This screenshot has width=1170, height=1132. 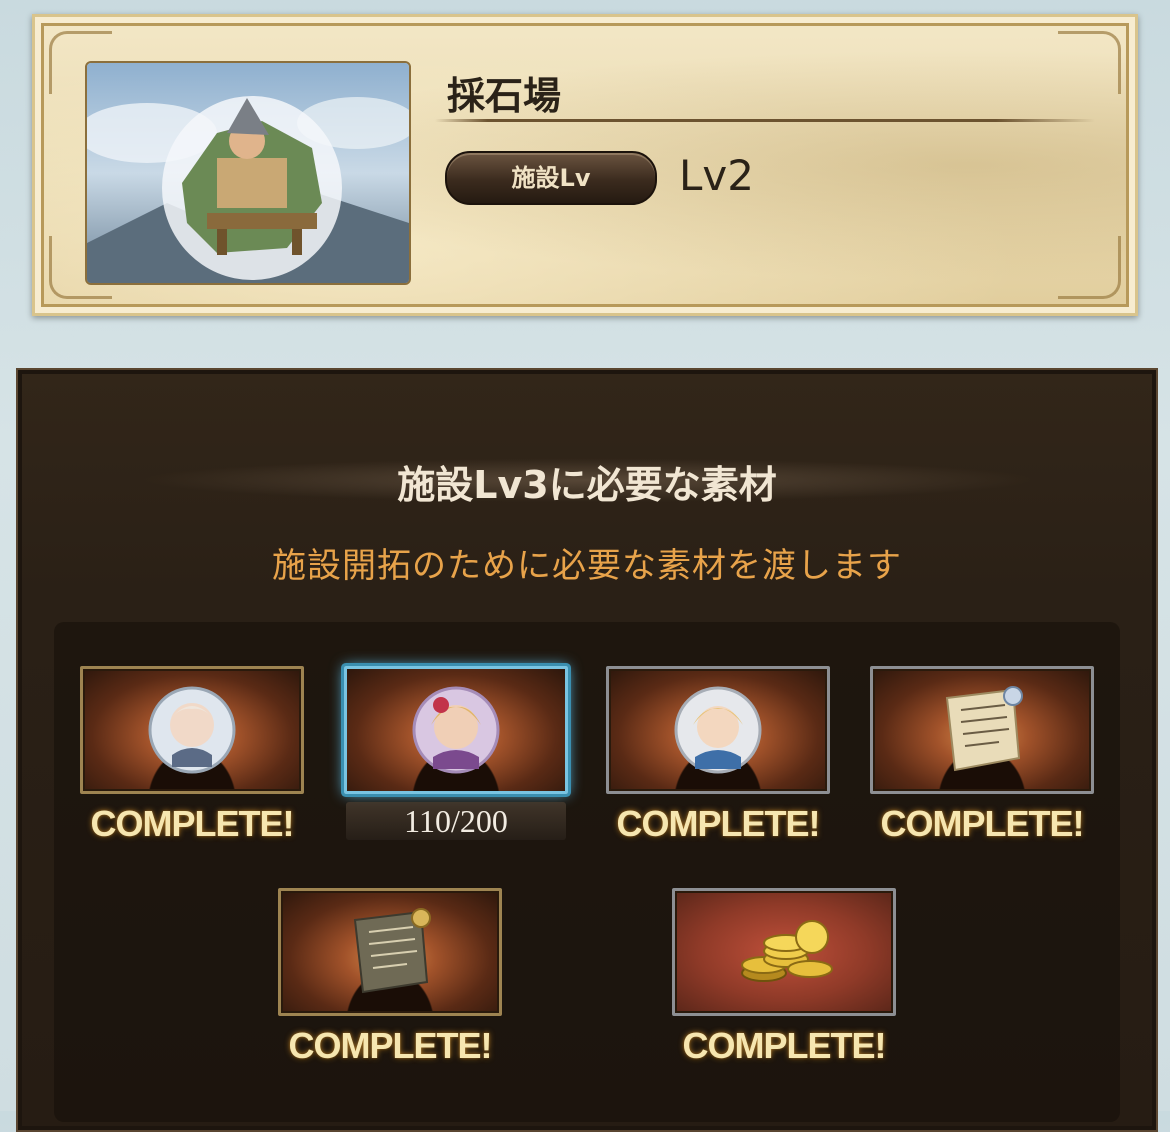 I want to click on materials-subtitle: 施設開拓のために必要な素材を渡します, so click(x=587, y=566).